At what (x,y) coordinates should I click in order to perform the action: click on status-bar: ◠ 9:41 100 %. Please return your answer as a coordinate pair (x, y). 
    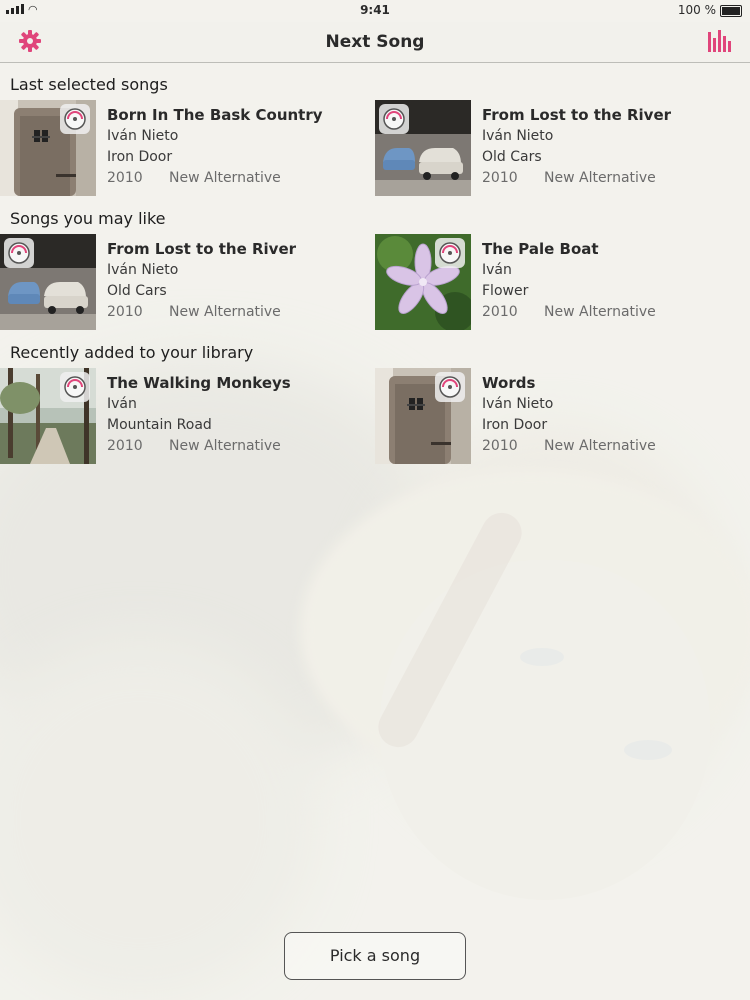
    Looking at the image, I should click on (375, 11).